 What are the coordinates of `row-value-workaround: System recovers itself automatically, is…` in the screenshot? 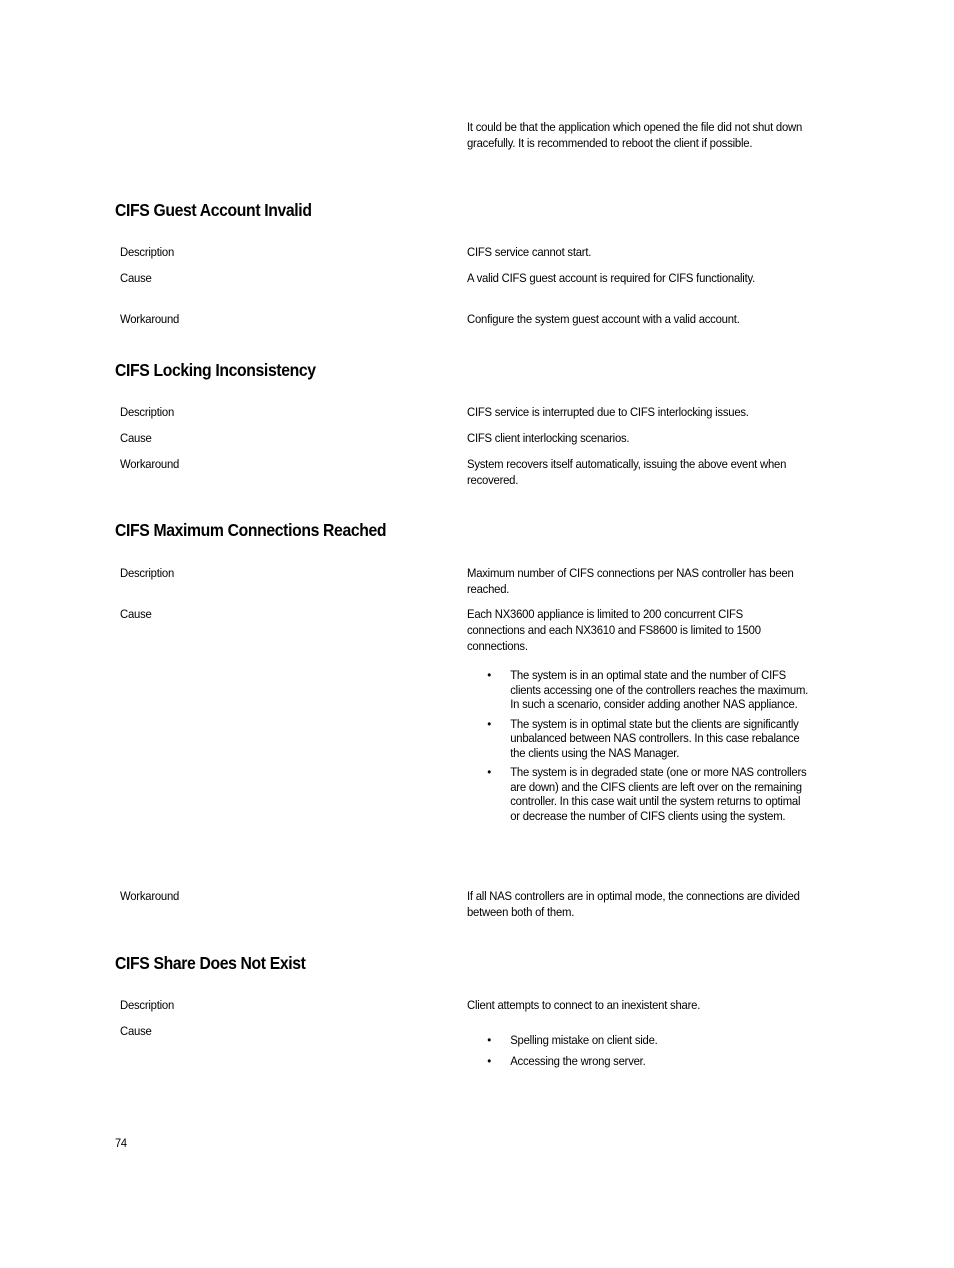 It's located at (627, 472).